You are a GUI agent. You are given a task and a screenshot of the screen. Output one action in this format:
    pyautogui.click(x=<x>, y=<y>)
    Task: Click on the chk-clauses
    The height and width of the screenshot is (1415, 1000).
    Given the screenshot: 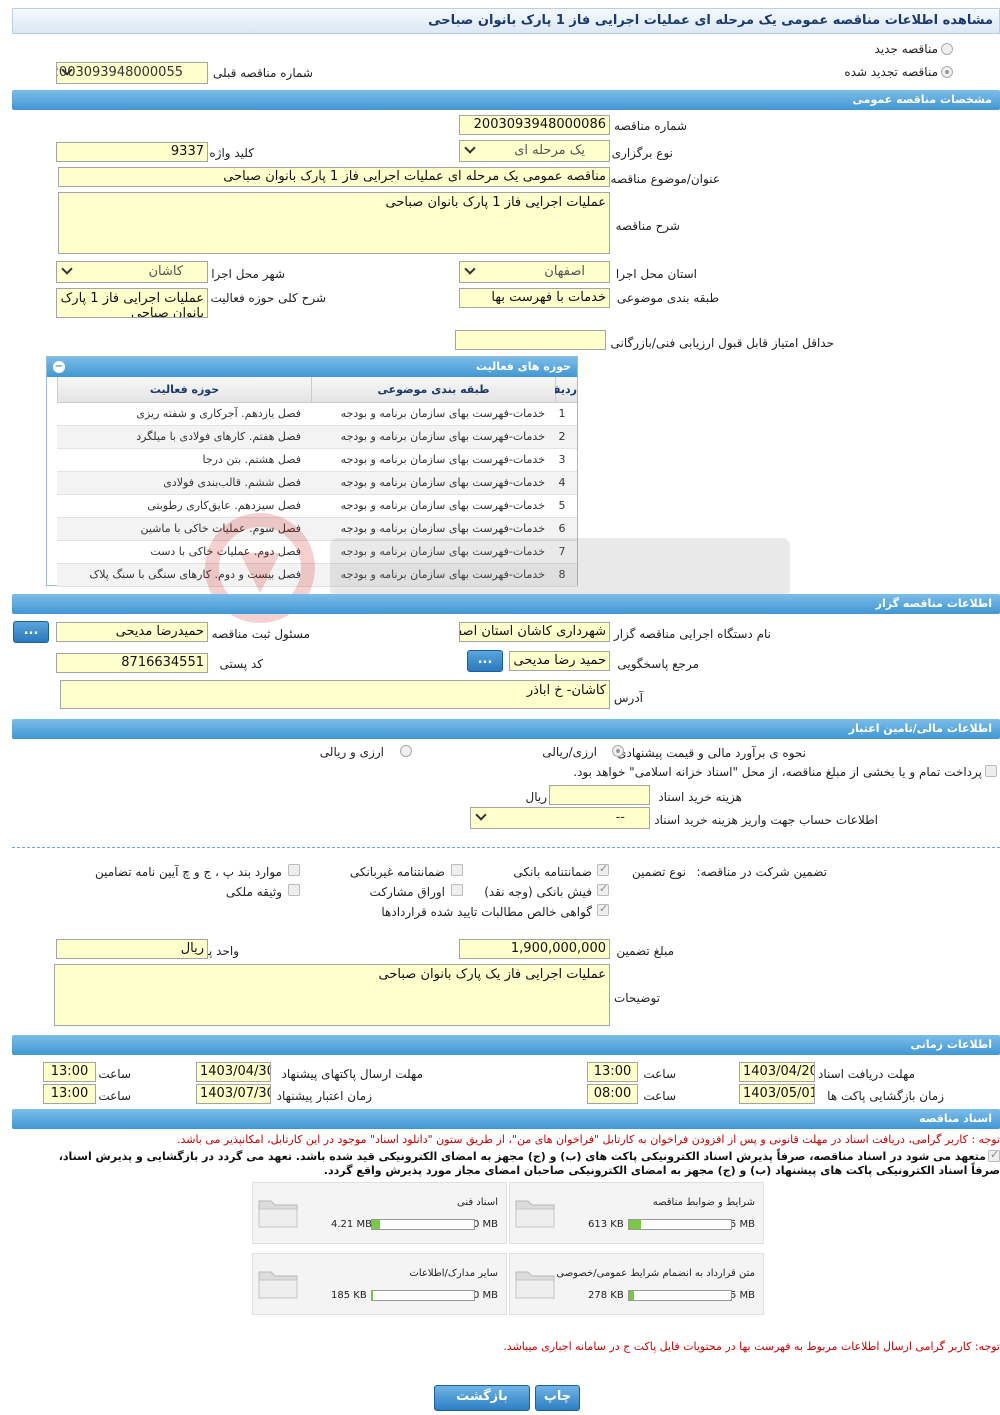 What is the action you would take?
    pyautogui.click(x=294, y=870)
    